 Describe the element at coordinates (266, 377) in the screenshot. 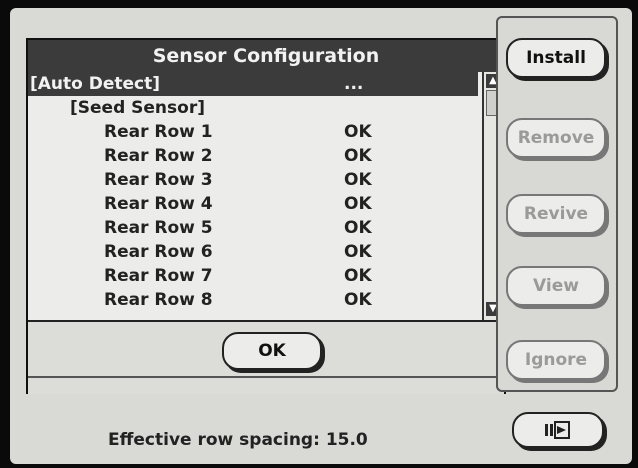

I see `divider` at that location.